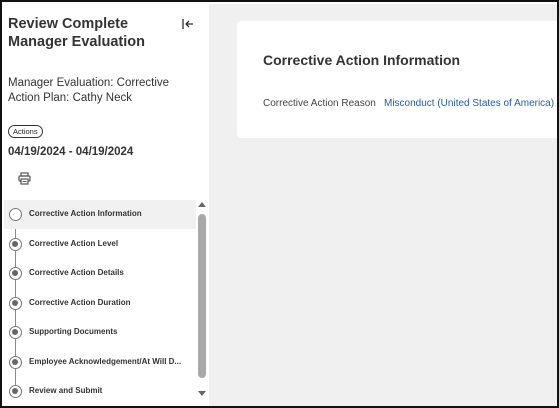 The height and width of the screenshot is (408, 559). Describe the element at coordinates (73, 331) in the screenshot. I see `step-label: Supporting Documents` at that location.